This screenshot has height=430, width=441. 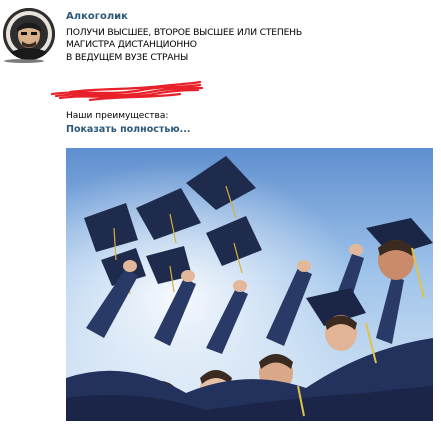 I want to click on post-text-line-2: МАГИСТРА ДИСТАНЦИОННО, so click(x=131, y=45).